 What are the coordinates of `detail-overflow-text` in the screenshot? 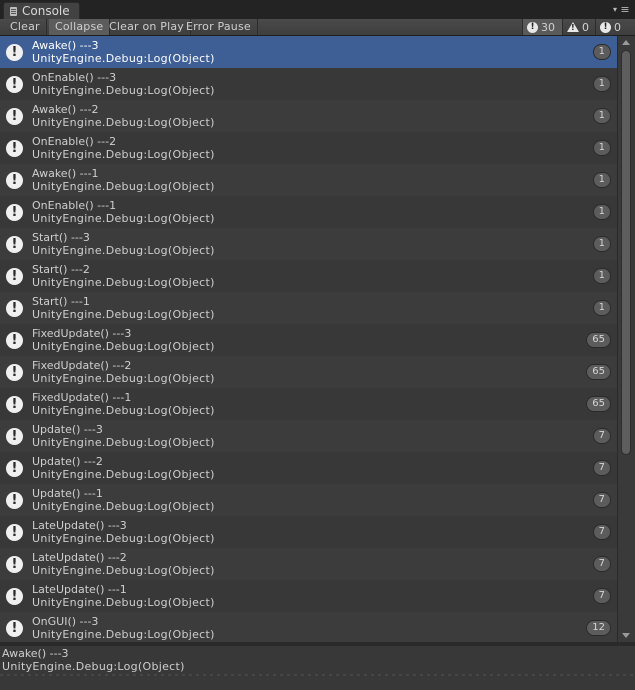 It's located at (317, 675).